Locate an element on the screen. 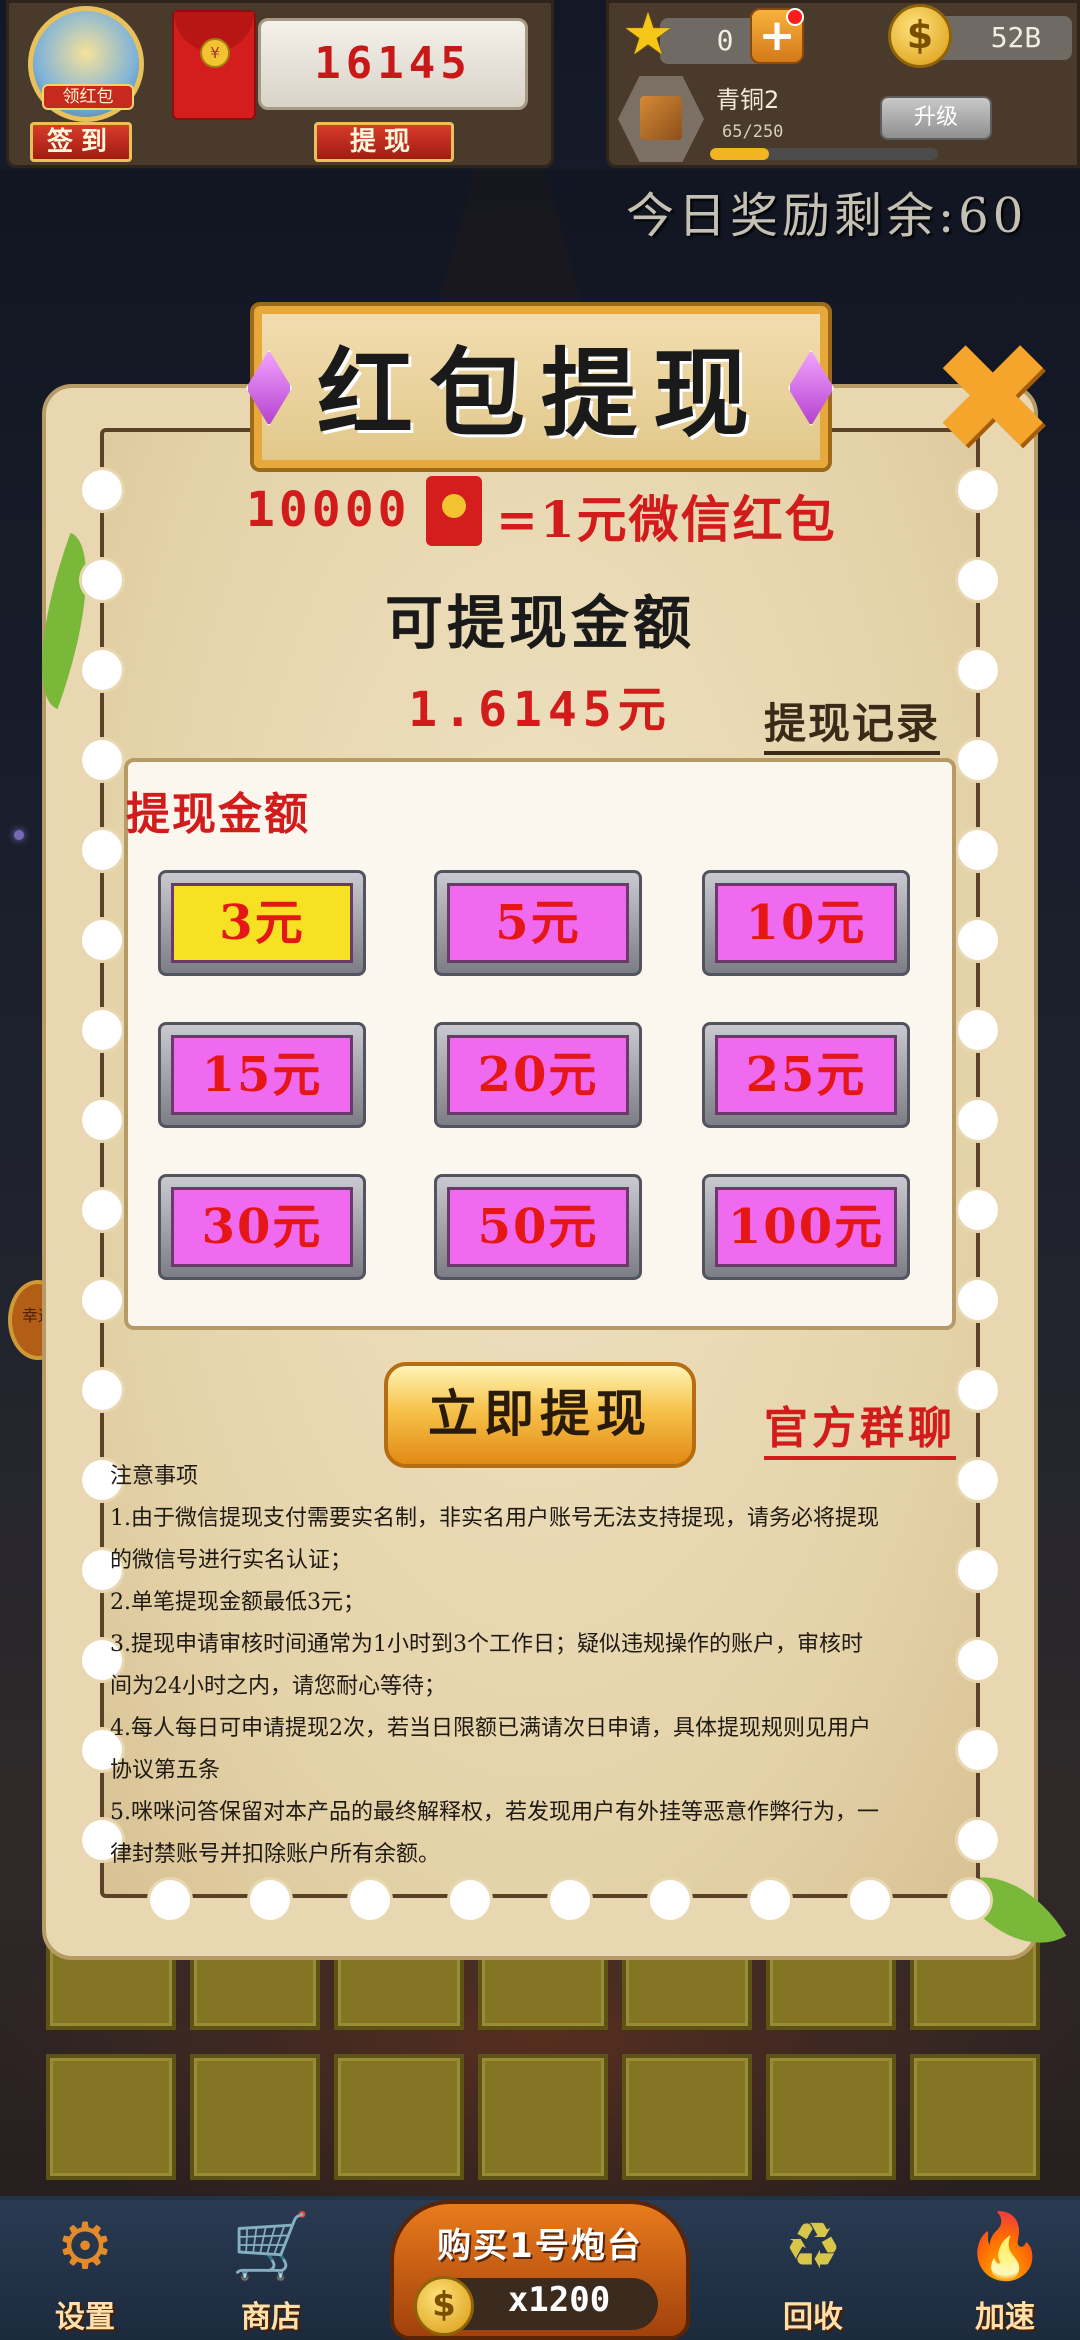 The height and width of the screenshot is (2340, 1080). notice-line: 4.每人每日可申请提现2次，若当日限额已满请次日申请，具体提现规则见用户 is located at coordinates (490, 1728).